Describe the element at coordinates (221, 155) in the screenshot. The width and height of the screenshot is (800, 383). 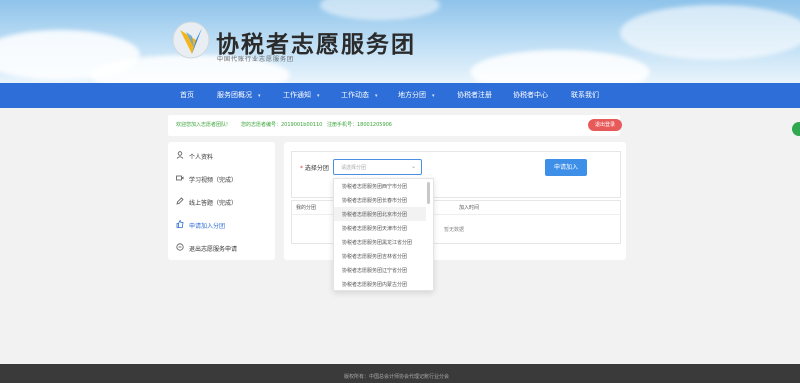
I see `sidebar-item-profile: 个人资料` at that location.